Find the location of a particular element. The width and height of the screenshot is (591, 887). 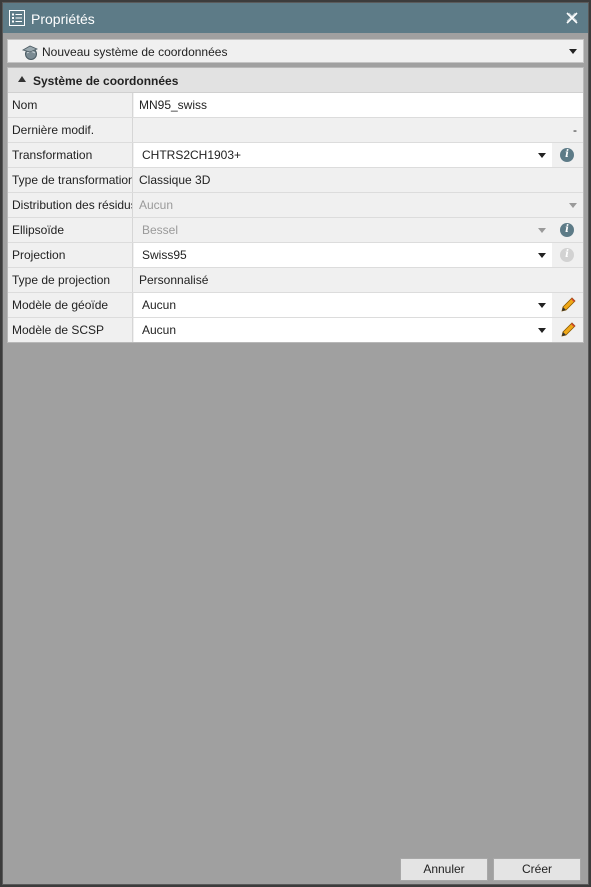

projection-info: i is located at coordinates (568, 255).